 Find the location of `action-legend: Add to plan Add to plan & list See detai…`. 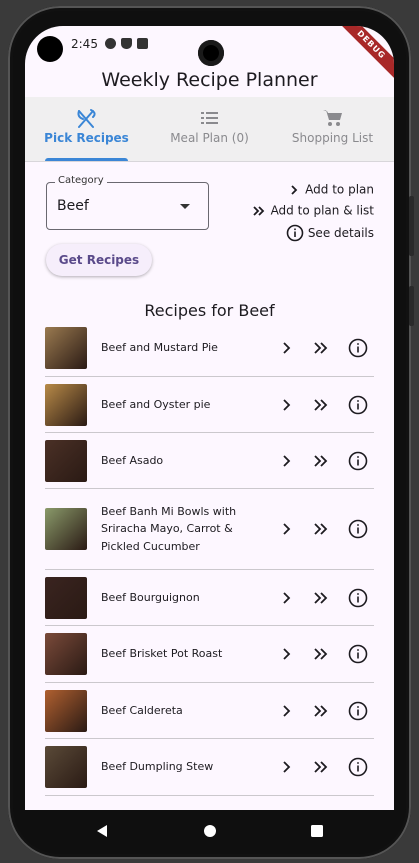

action-legend: Add to plan Add to plan & list See detai… is located at coordinates (299, 213).